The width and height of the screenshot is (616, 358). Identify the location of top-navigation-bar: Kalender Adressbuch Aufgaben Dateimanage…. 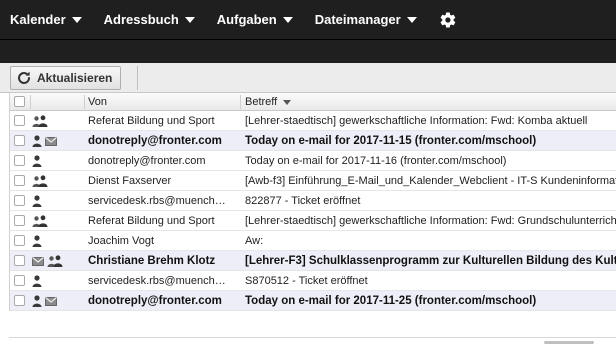
(308, 20).